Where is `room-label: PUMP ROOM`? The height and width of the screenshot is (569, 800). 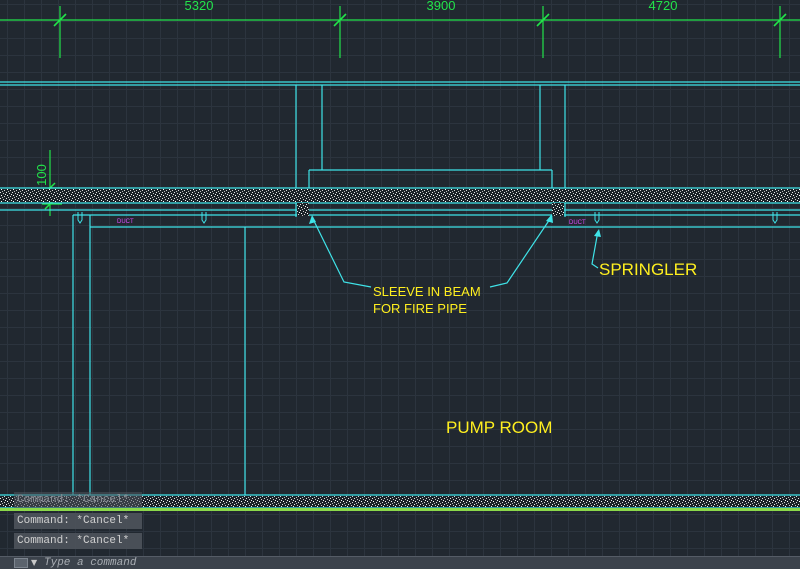 room-label: PUMP ROOM is located at coordinates (499, 427).